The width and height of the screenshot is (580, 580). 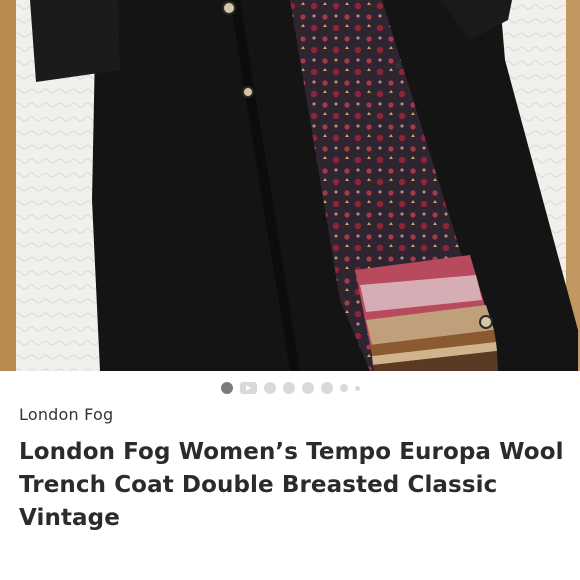 What do you see at coordinates (226, 388) in the screenshot?
I see `carousel-dot-active` at bounding box center [226, 388].